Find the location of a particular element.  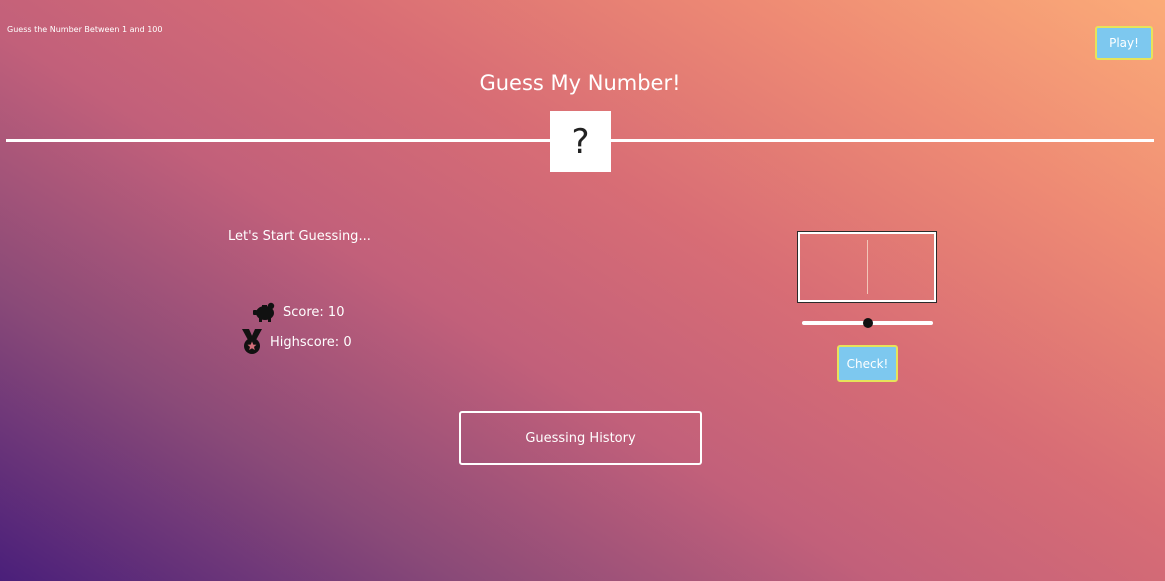

score-row: Score: 10 is located at coordinates (297, 312).